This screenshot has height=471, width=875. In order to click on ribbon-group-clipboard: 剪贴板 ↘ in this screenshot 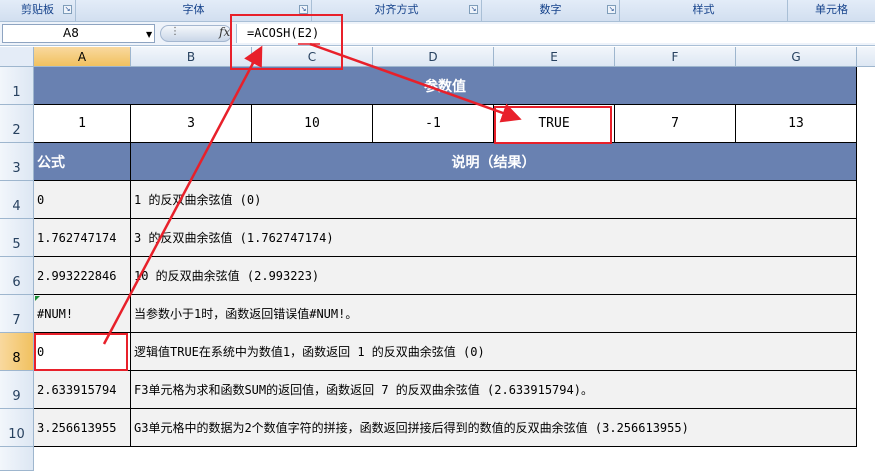, I will do `click(38, 11)`.